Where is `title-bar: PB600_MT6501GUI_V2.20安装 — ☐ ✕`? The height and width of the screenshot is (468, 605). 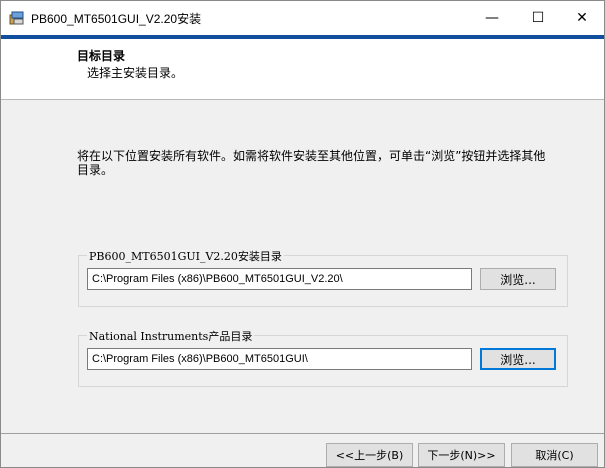
title-bar: PB600_MT6501GUI_V2.20安装 — ☐ ✕ is located at coordinates (302, 20).